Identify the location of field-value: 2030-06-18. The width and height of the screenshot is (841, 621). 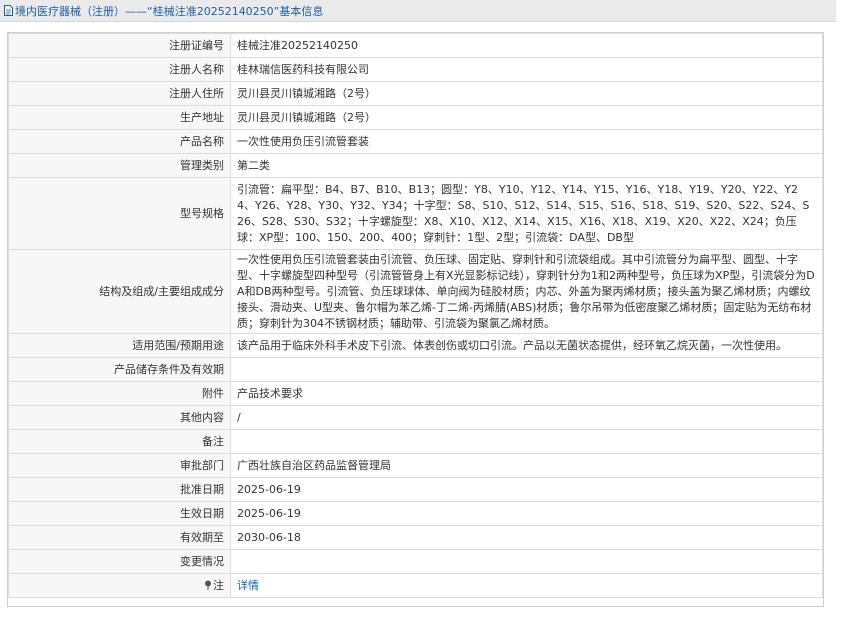
(526, 537).